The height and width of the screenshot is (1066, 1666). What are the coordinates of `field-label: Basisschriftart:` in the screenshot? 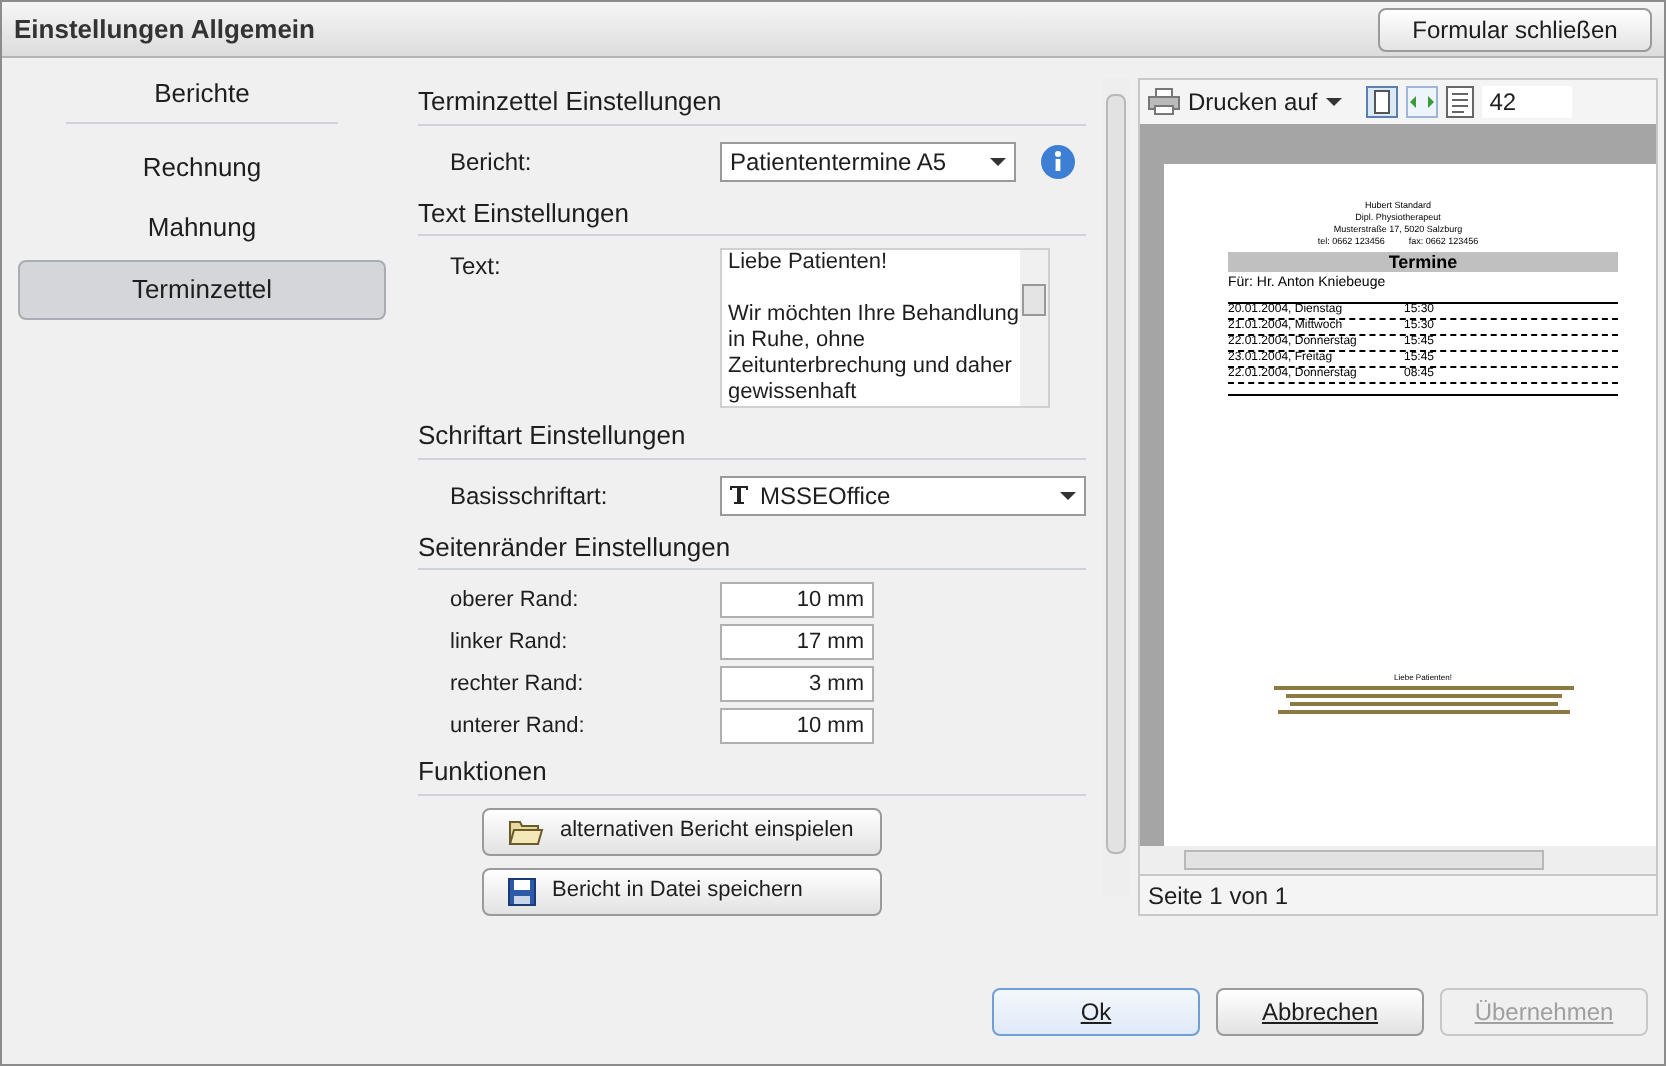 It's located at (530, 496).